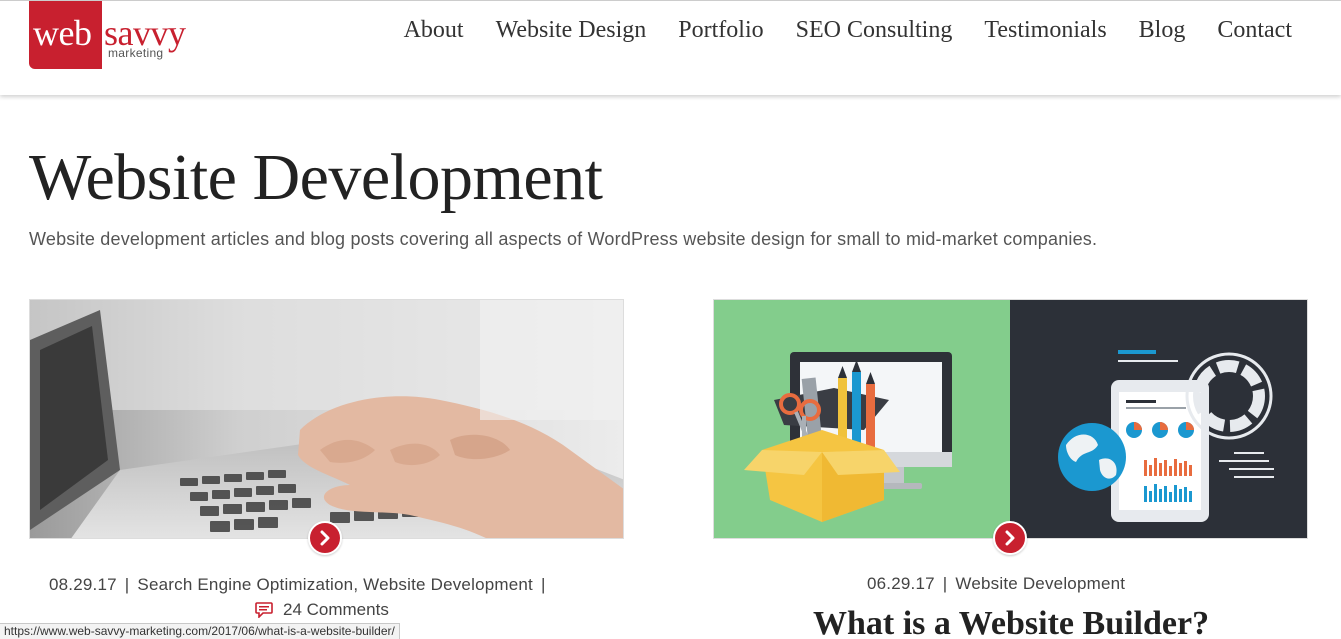 The width and height of the screenshot is (1341, 639). Describe the element at coordinates (264, 610) in the screenshot. I see `comment-icon` at that location.